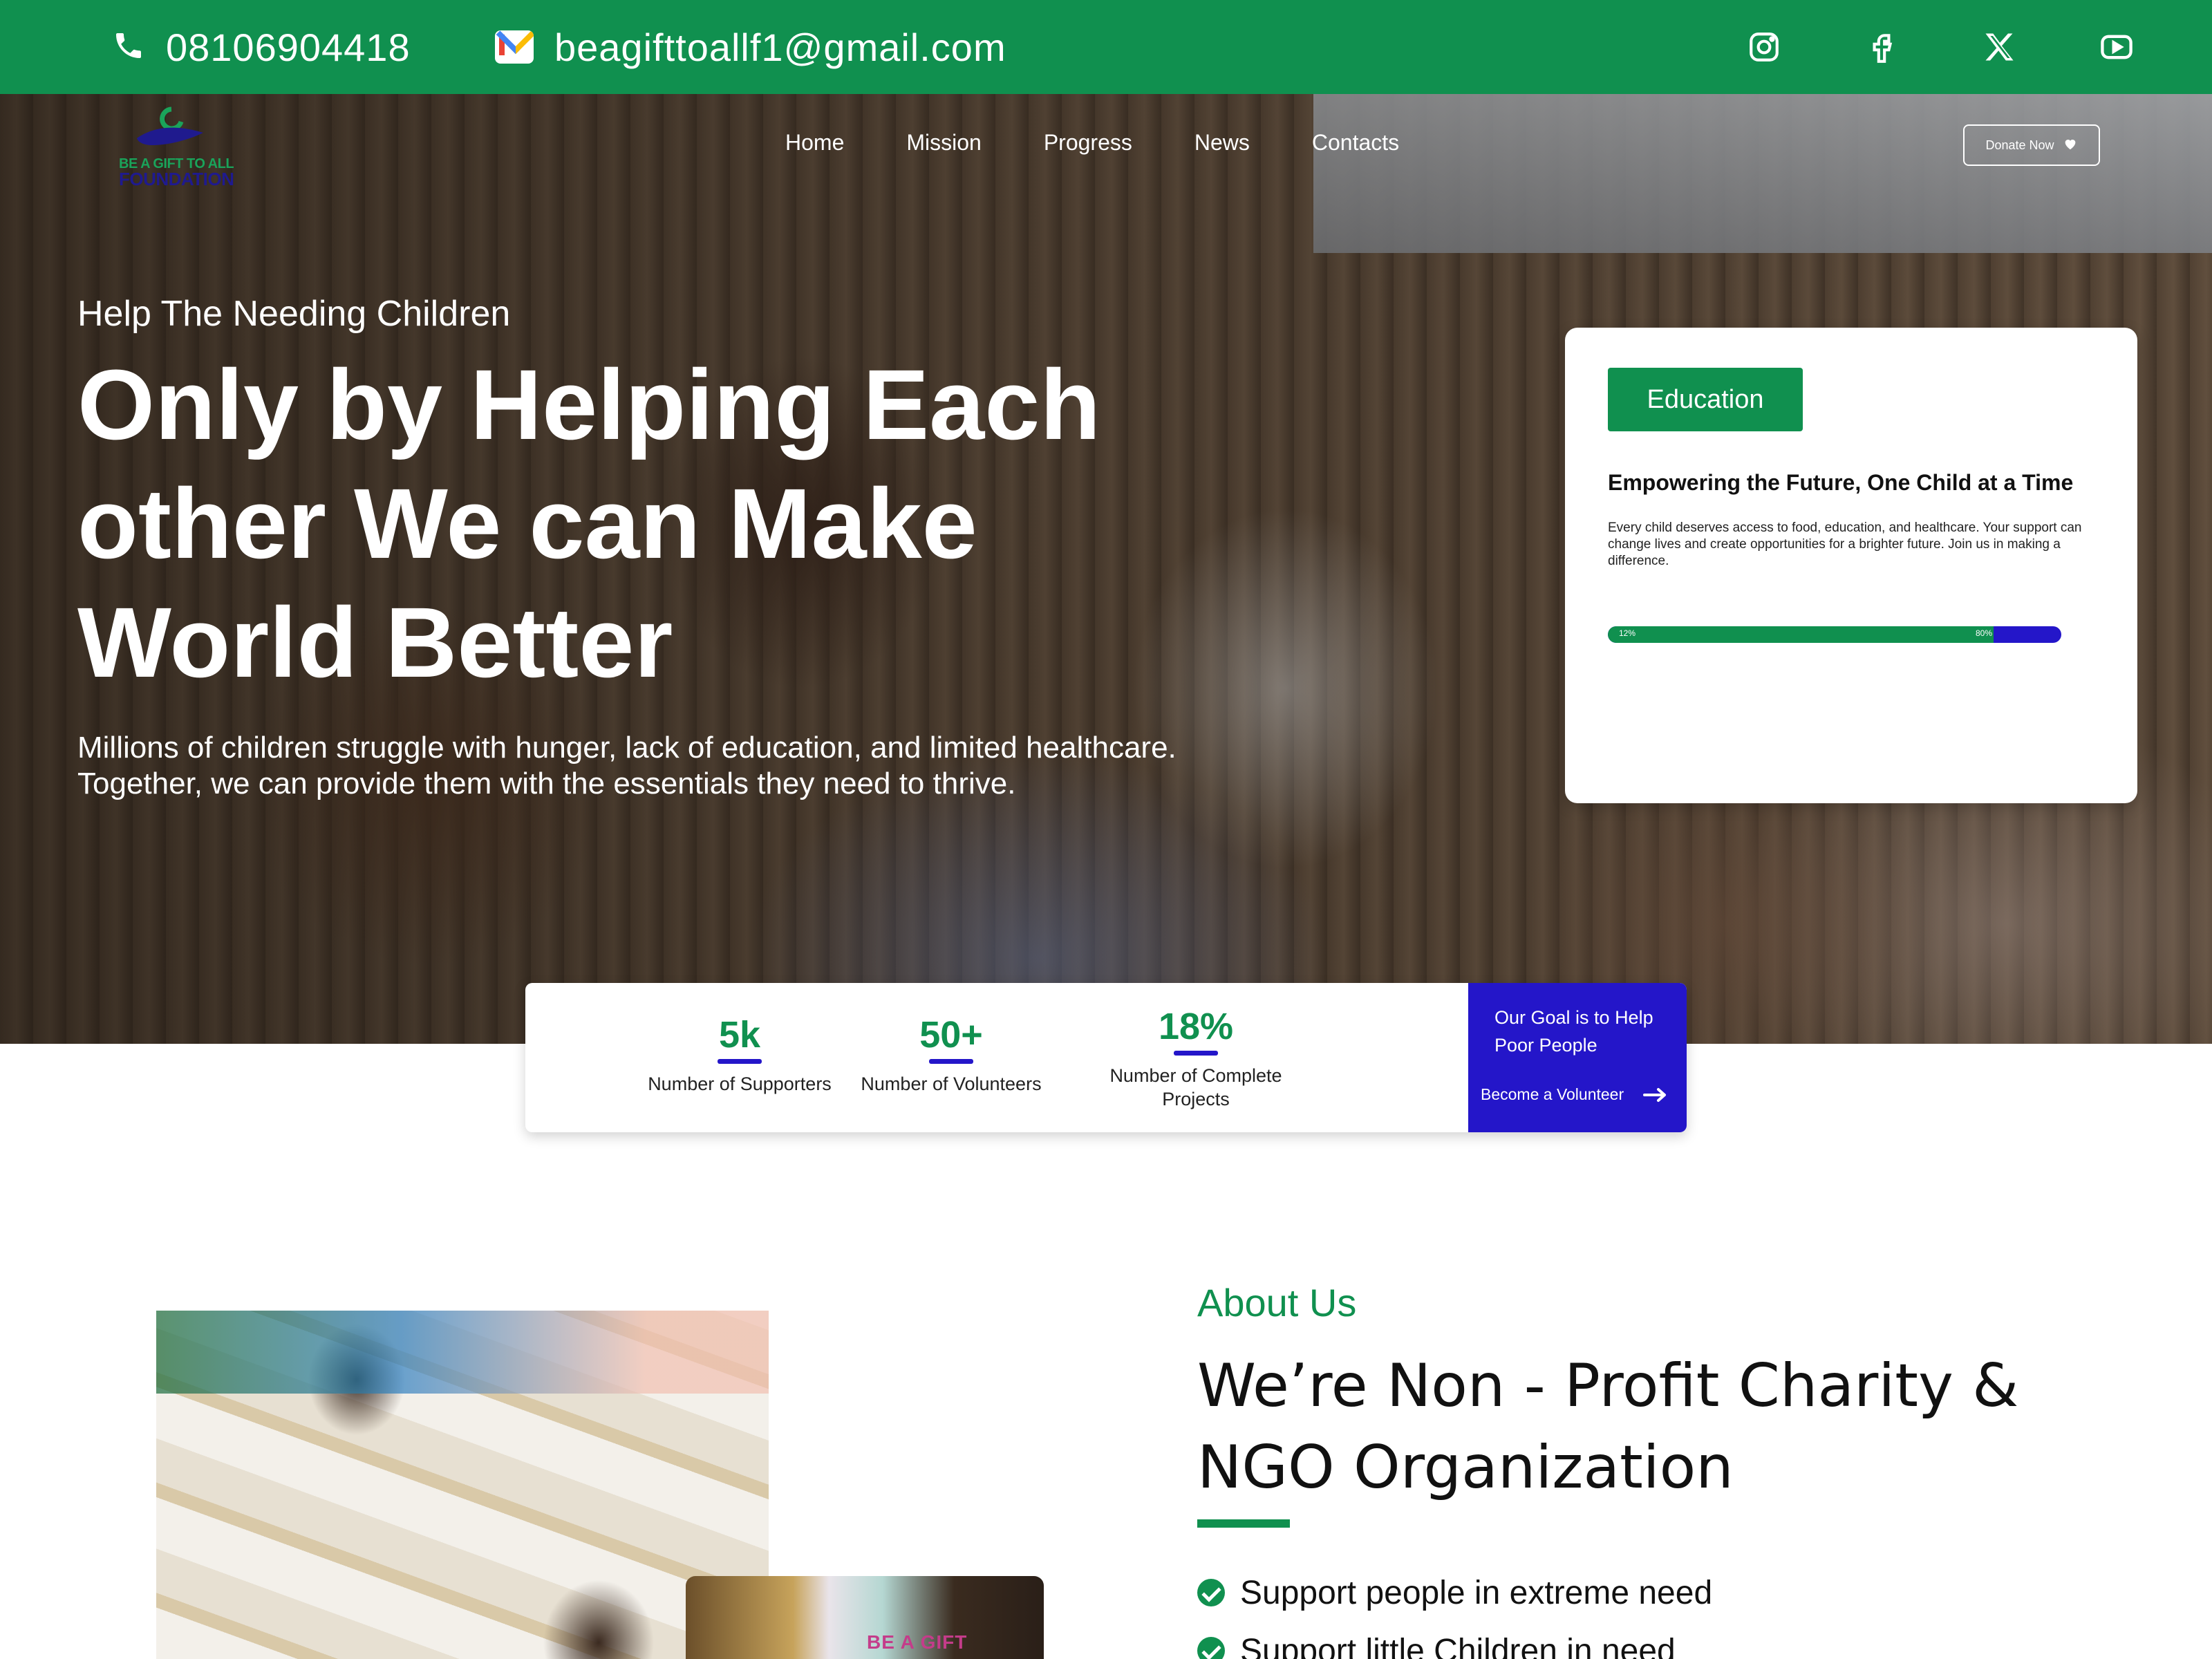 This screenshot has width=2212, height=1659. Describe the element at coordinates (128, 48) in the screenshot. I see `phone-icon` at that location.